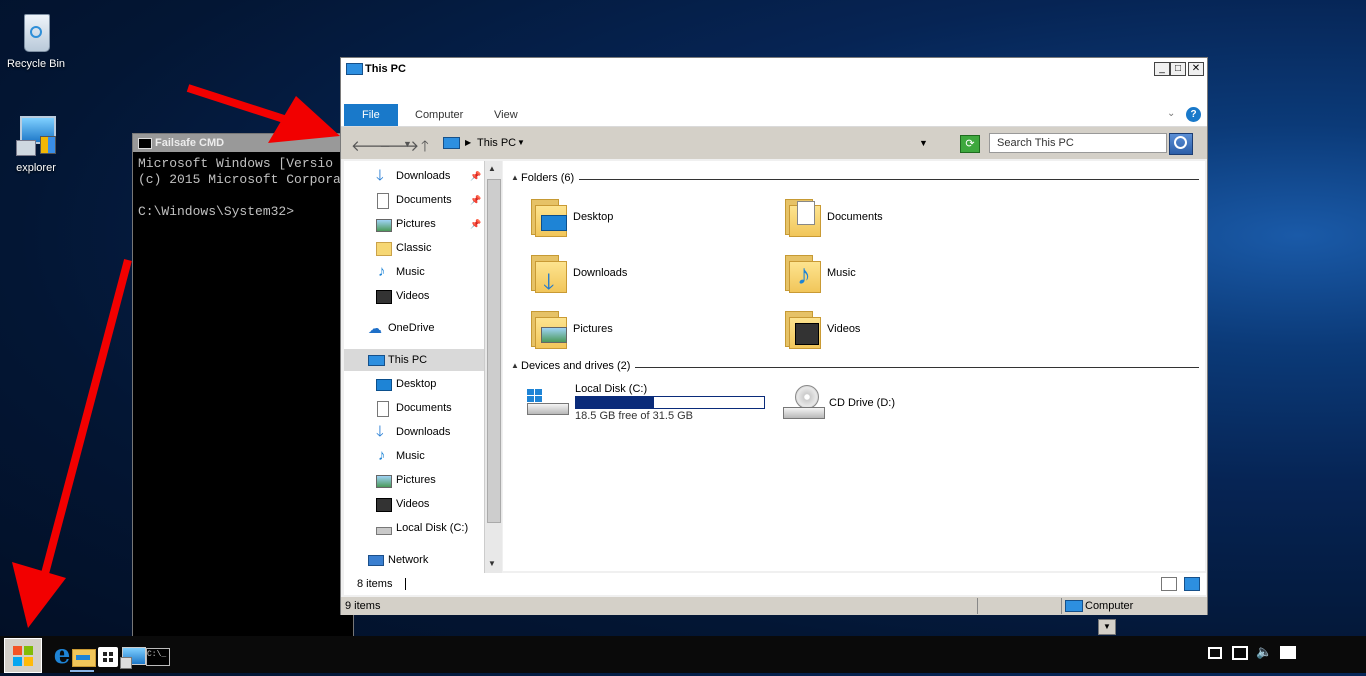 This screenshot has height=676, width=1366. I want to click on nav-item-documents-pc: Documents, so click(414, 408).